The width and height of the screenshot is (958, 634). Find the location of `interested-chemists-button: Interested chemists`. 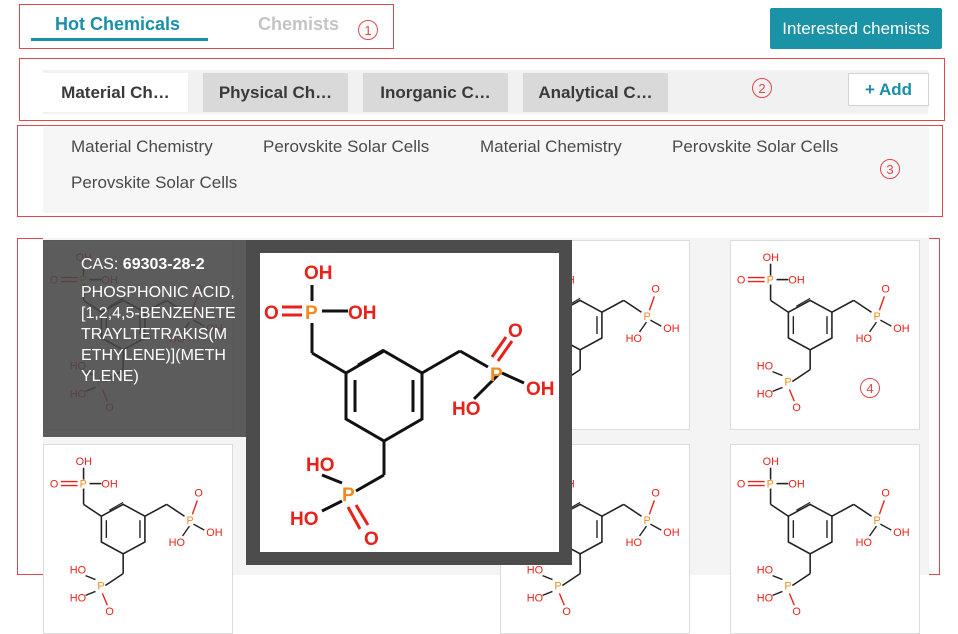

interested-chemists-button: Interested chemists is located at coordinates (856, 28).